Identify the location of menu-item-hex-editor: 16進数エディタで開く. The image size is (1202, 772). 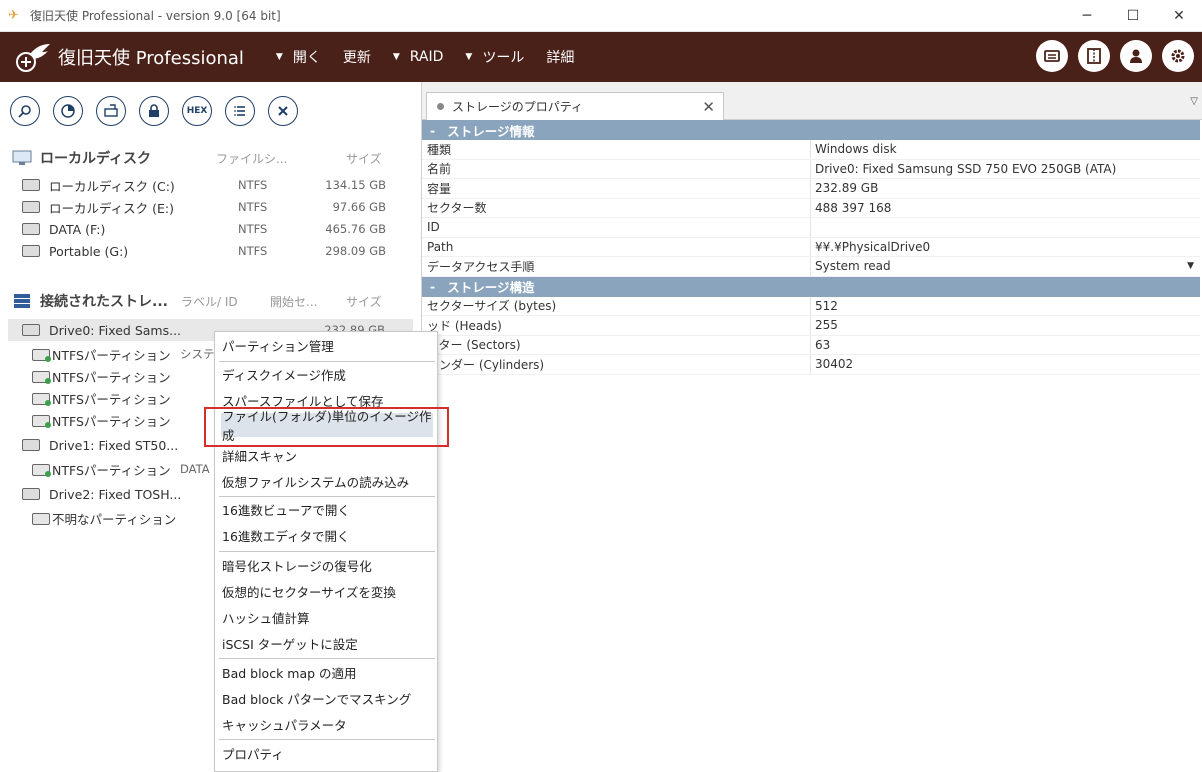
(327, 535).